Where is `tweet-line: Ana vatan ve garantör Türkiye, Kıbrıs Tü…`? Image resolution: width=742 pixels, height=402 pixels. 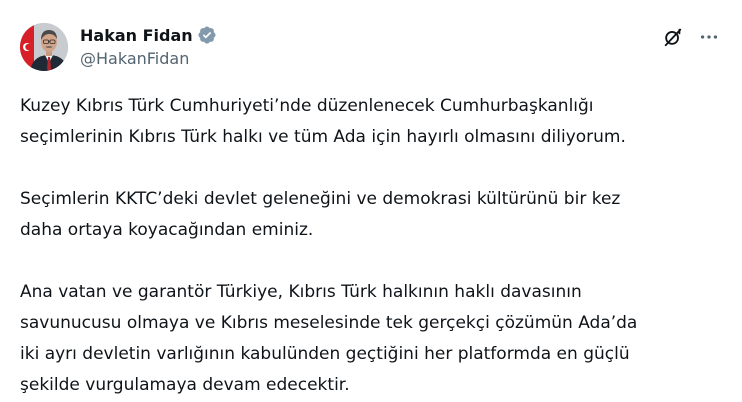 tweet-line: Ana vatan ve garantör Türkiye, Kıbrıs Tü… is located at coordinates (301, 292).